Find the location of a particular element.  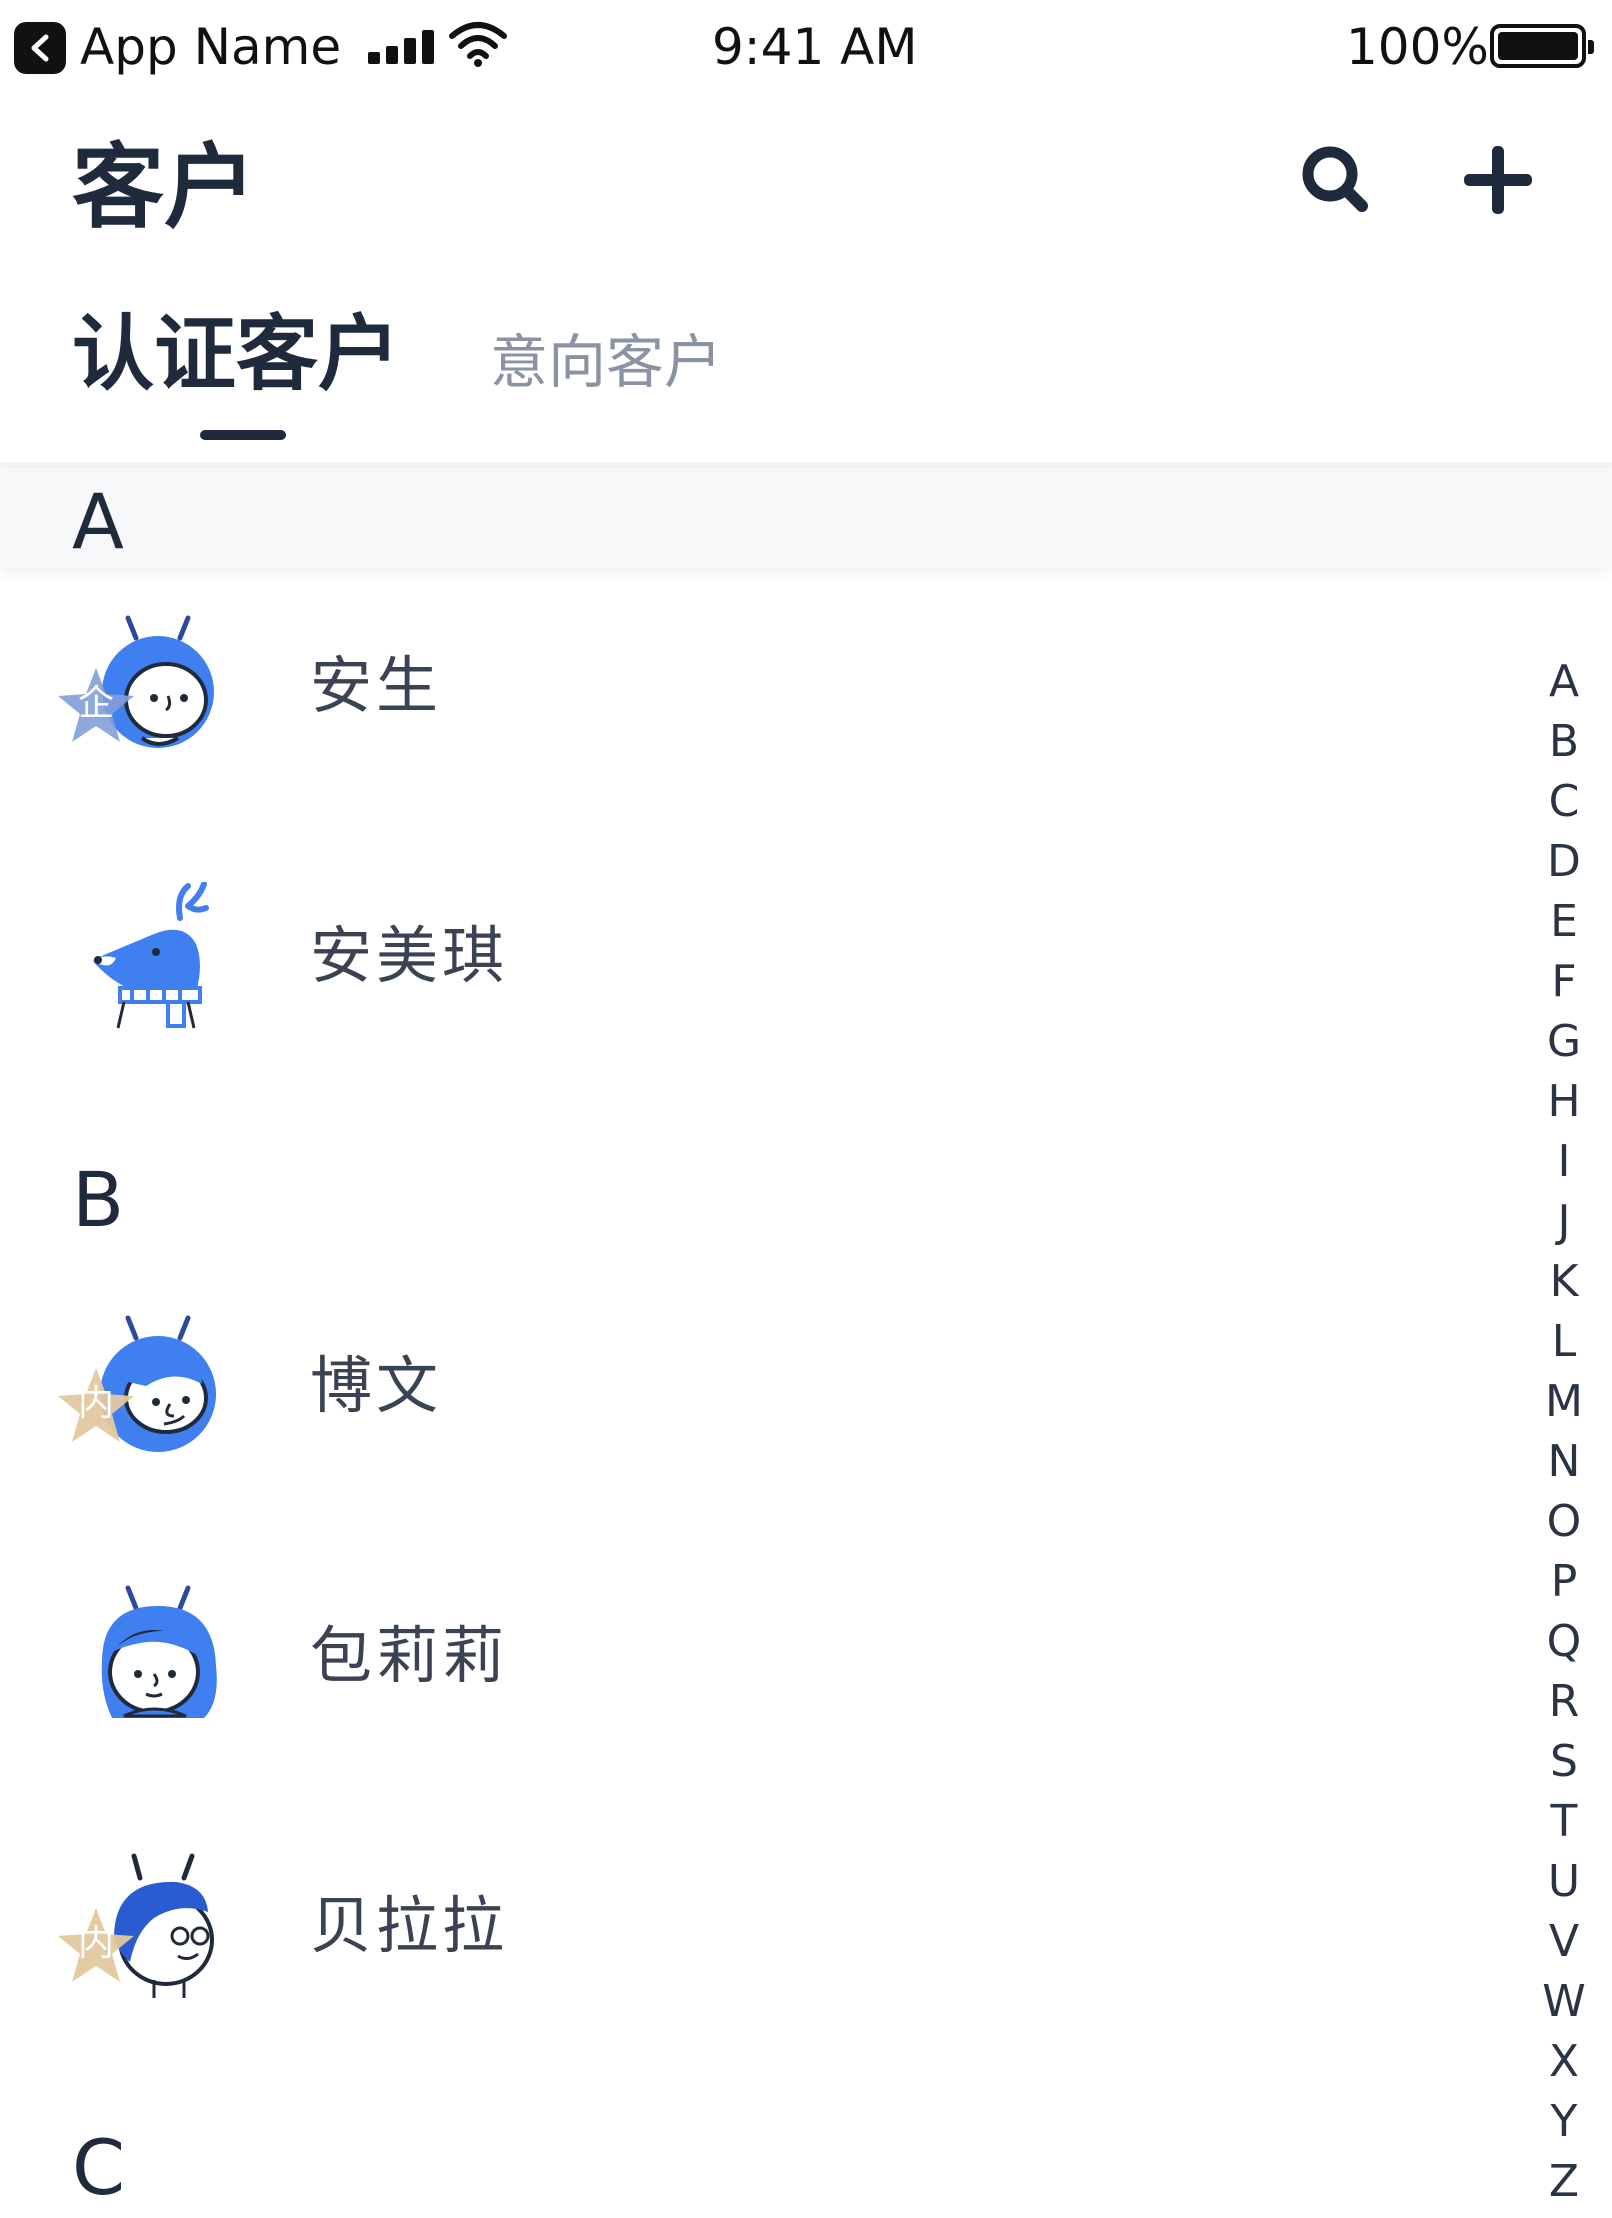

index-letter-u: U is located at coordinates (1564, 1882).